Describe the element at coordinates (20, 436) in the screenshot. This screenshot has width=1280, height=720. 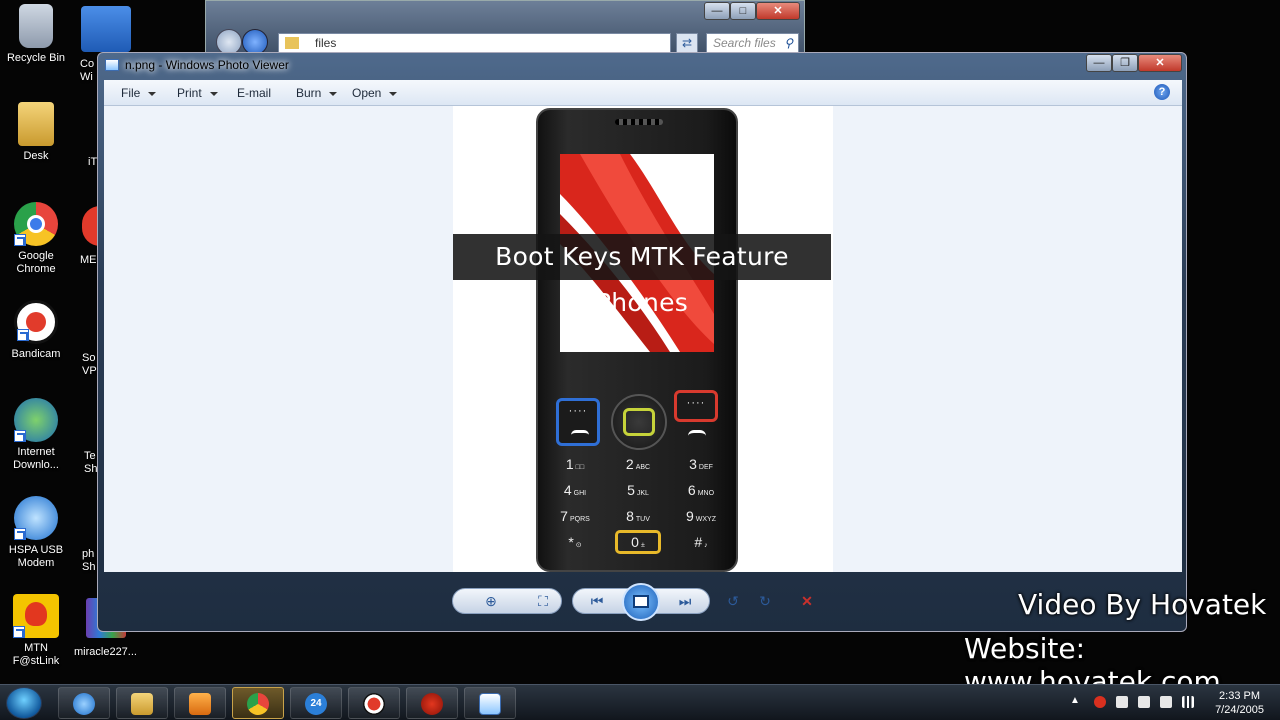
I see `shortcut-arrow-icon` at that location.